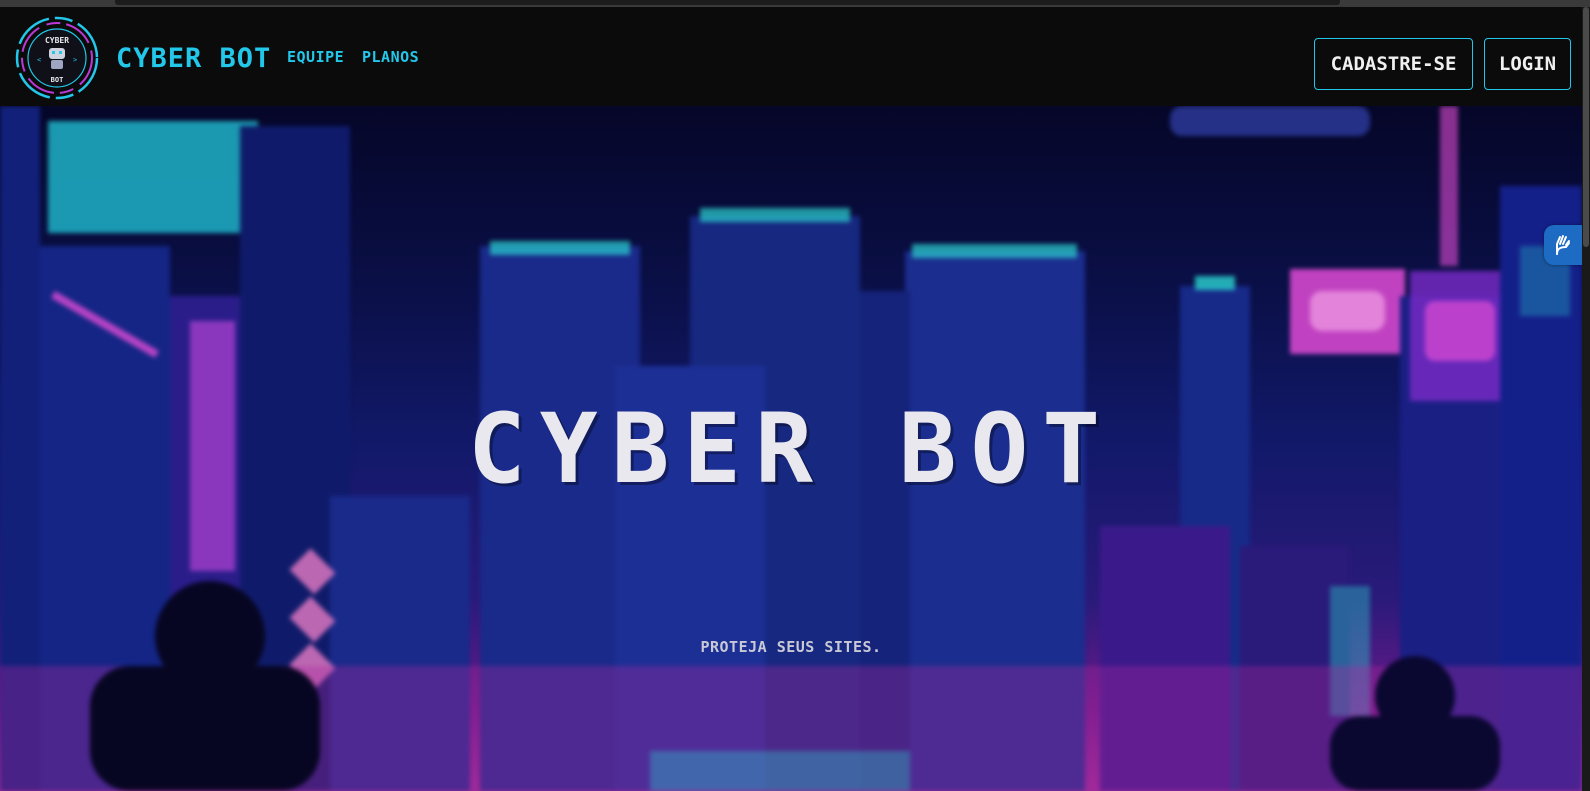 This screenshot has width=1590, height=791. I want to click on cyber-bot-logo: CYBER < > BOT, so click(57, 58).